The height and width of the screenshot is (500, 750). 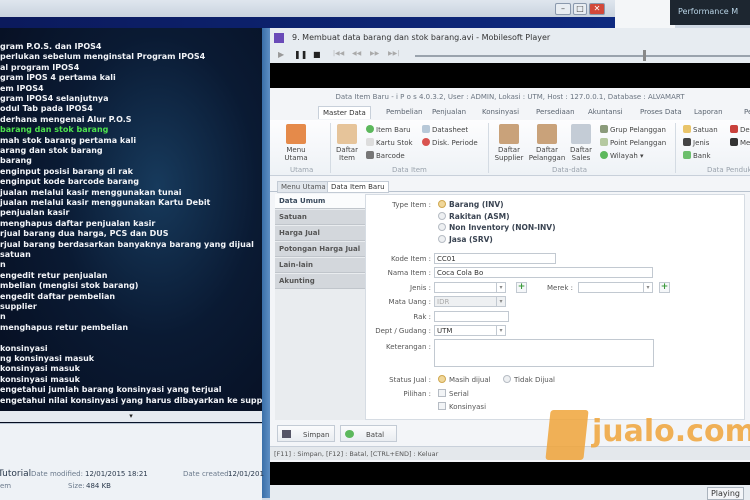 I want to click on tutorial-list-item: derhana mengenai Alur P.O.S, so click(x=66, y=120).